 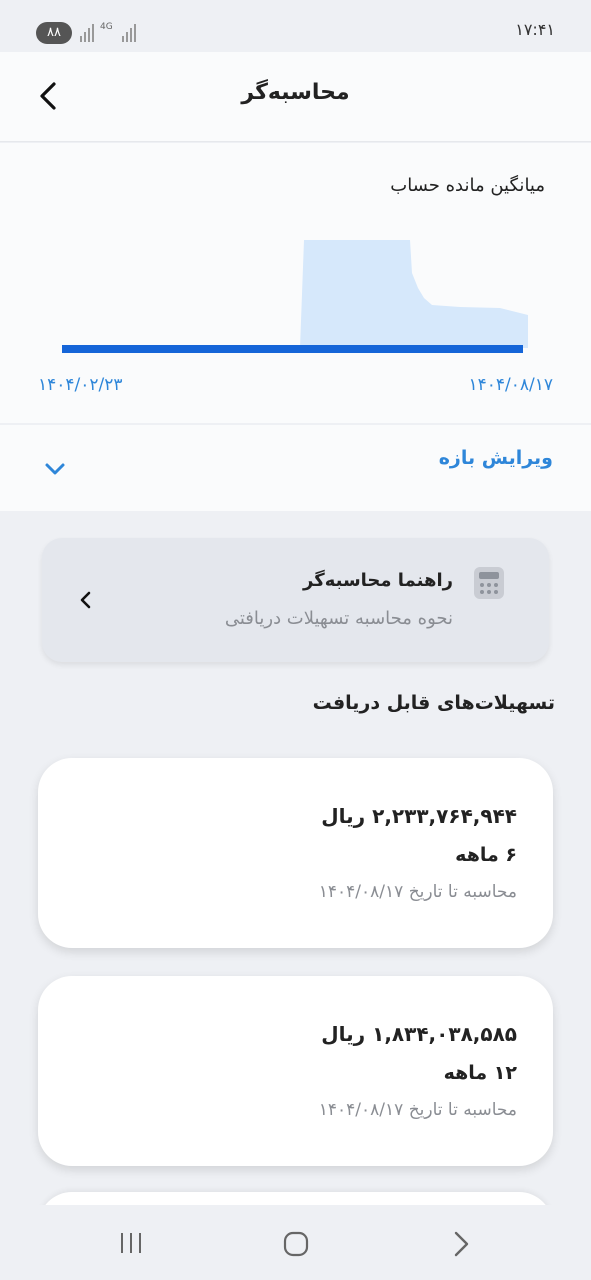 What do you see at coordinates (85, 600) in the screenshot?
I see `chevron-left-icon` at bounding box center [85, 600].